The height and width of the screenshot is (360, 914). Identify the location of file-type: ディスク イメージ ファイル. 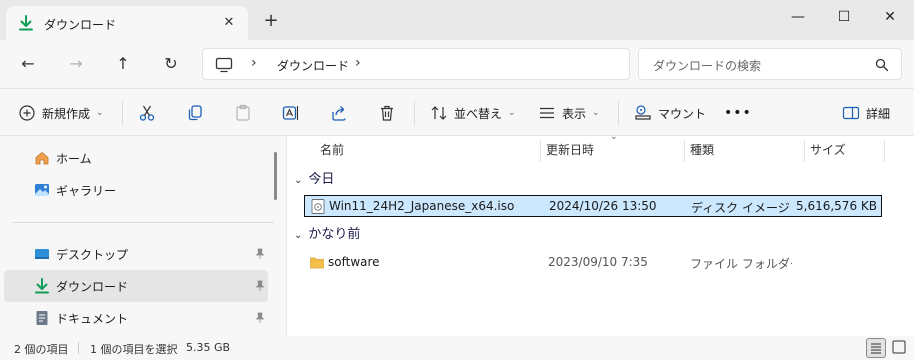
(742, 208).